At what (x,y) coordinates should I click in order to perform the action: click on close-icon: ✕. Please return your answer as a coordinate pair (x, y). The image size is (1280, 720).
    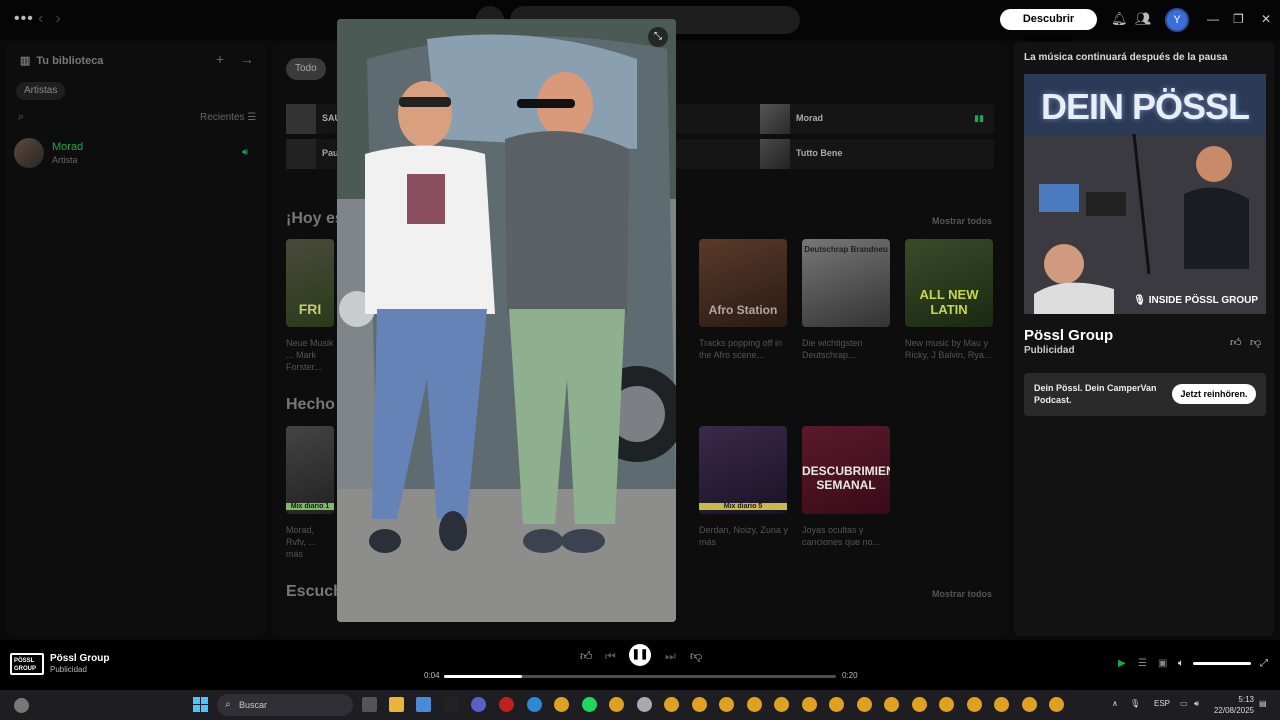
    Looking at the image, I should click on (1266, 19).